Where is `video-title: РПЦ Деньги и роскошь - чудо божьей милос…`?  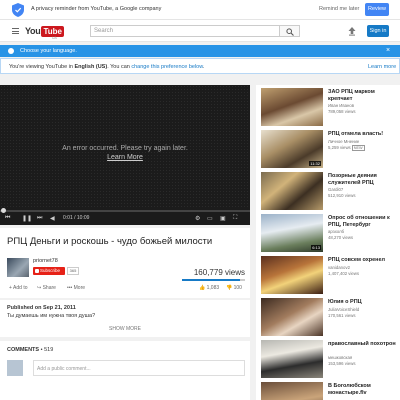 video-title: РПЦ Деньги и роскошь - чудо божьей милос… is located at coordinates (110, 241).